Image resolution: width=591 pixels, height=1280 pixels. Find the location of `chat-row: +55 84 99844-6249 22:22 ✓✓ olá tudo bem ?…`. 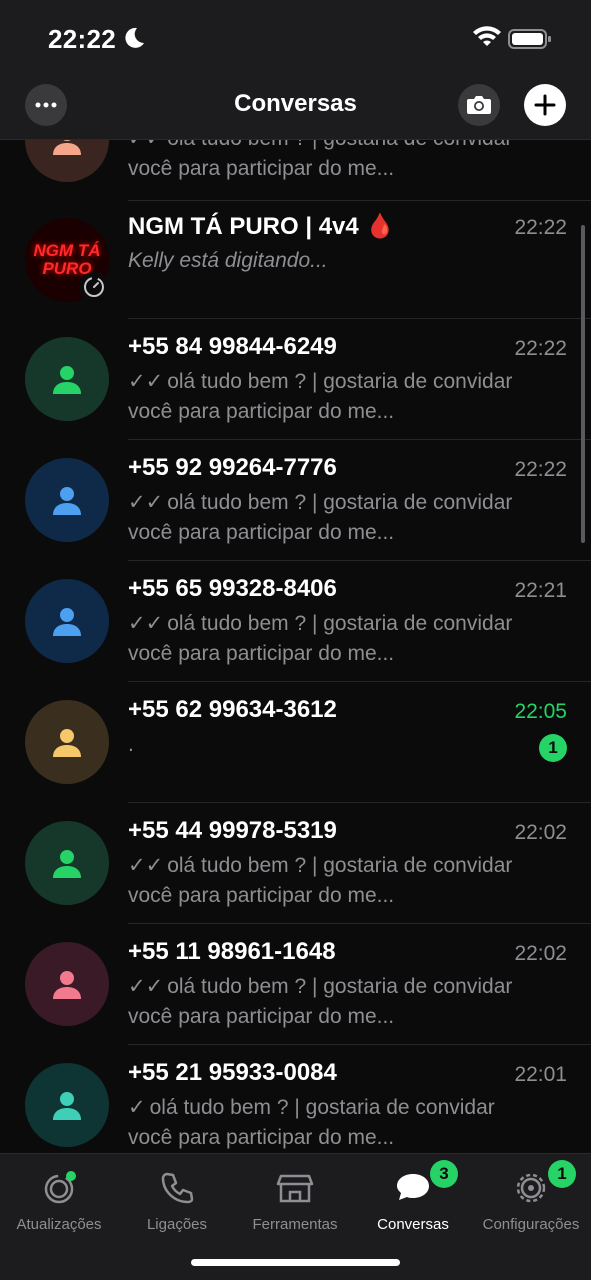

chat-row: +55 84 99844-6249 22:22 ✓✓ olá tudo bem ?… is located at coordinates (295, 379).